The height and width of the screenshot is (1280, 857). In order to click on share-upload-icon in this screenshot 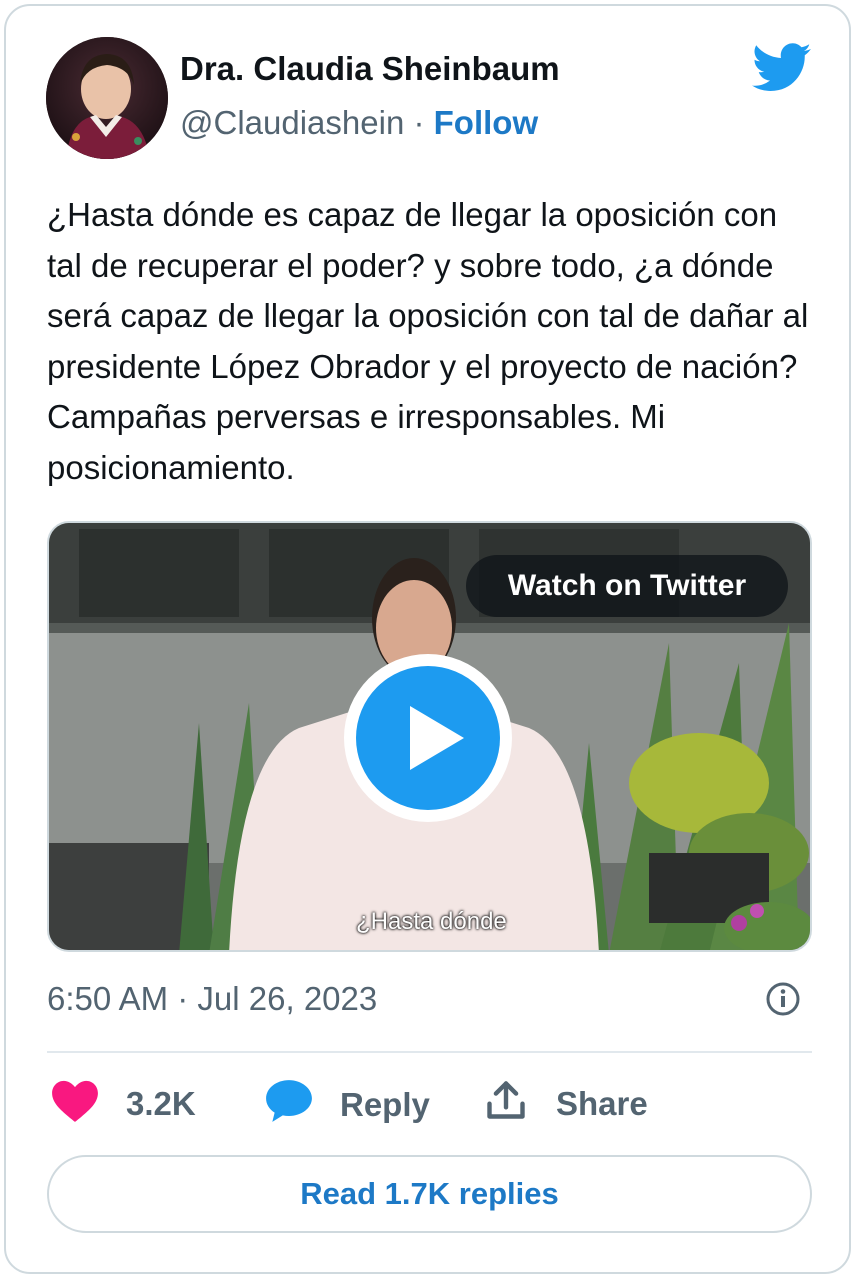, I will do `click(506, 1104)`.